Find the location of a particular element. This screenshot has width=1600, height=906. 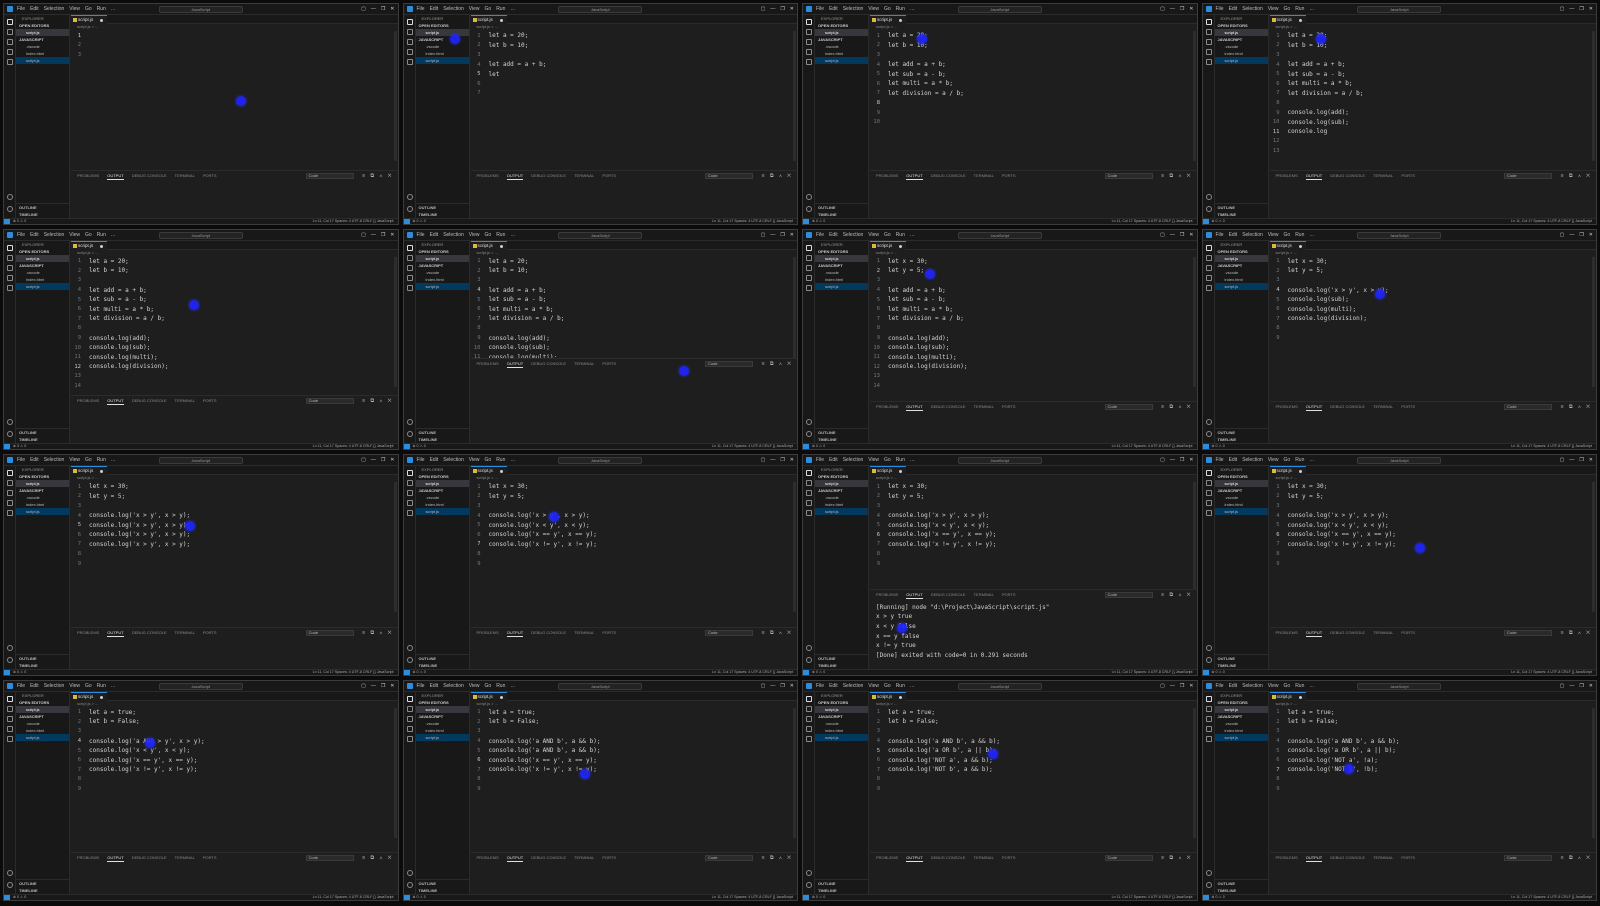

code-line: 1 let x = 30; is located at coordinates (1431, 262).